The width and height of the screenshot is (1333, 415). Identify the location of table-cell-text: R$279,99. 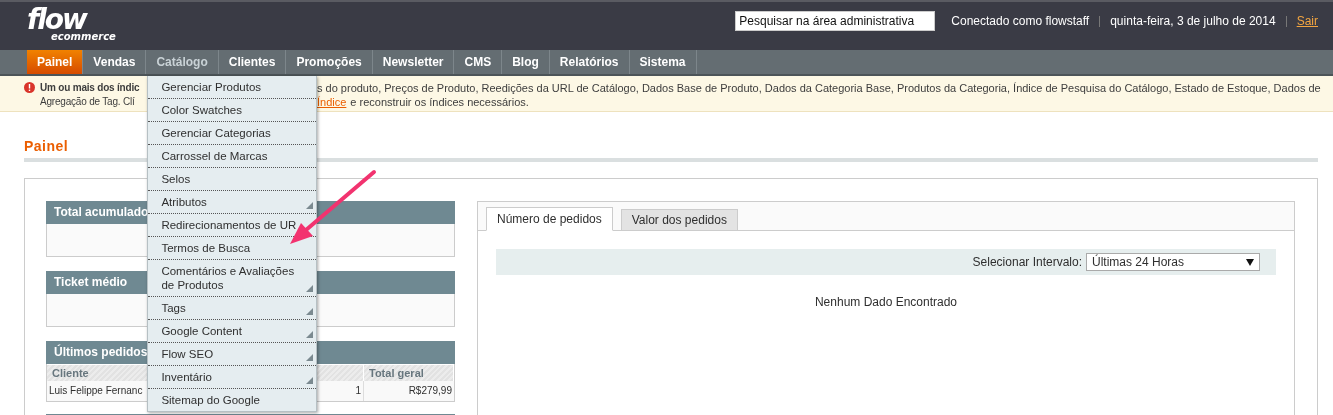
(430, 391).